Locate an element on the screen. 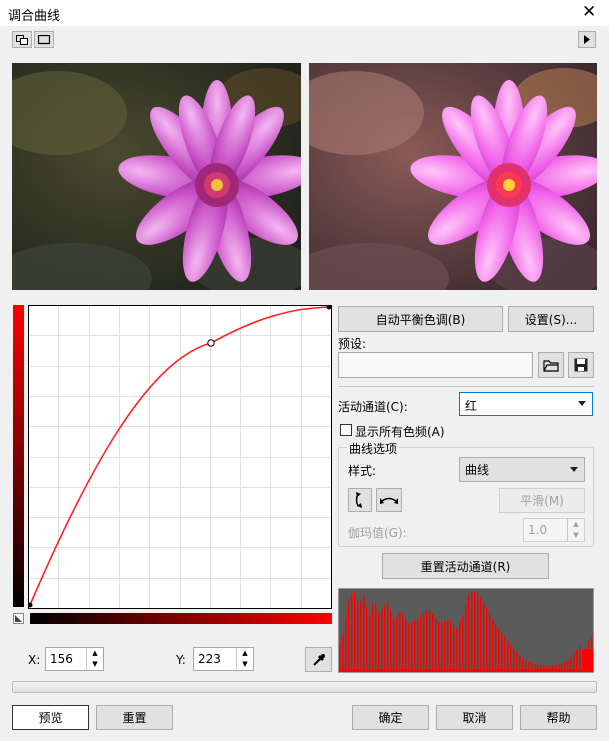  help-button: 帮助 is located at coordinates (558, 717).